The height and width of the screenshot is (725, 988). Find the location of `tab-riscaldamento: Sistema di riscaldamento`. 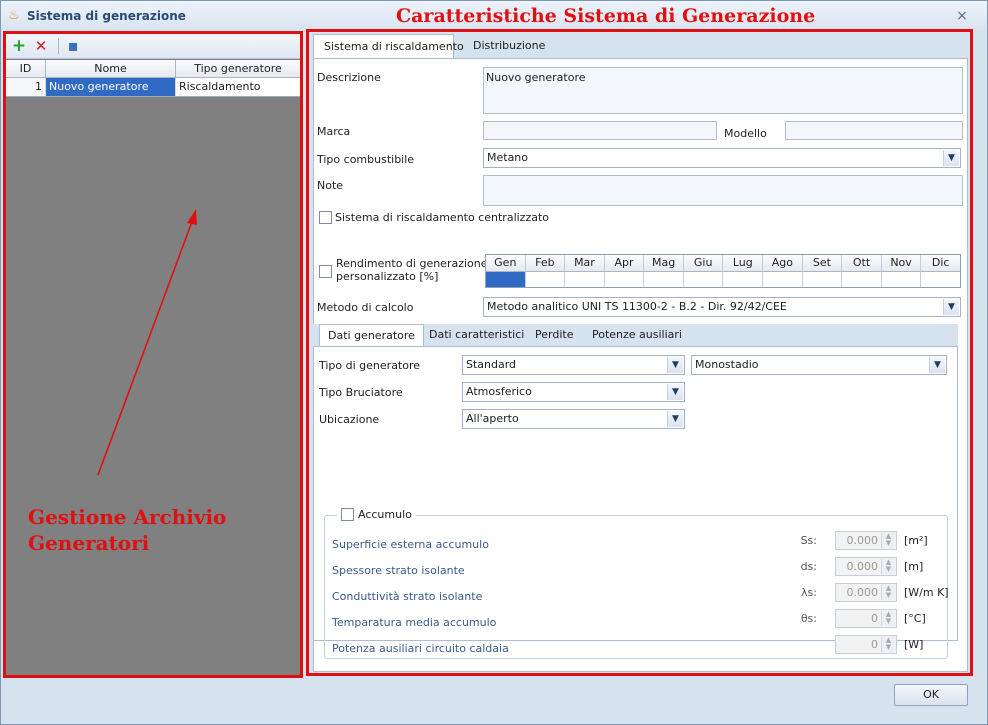

tab-riscaldamento: Sistema di riscaldamento is located at coordinates (388, 46).